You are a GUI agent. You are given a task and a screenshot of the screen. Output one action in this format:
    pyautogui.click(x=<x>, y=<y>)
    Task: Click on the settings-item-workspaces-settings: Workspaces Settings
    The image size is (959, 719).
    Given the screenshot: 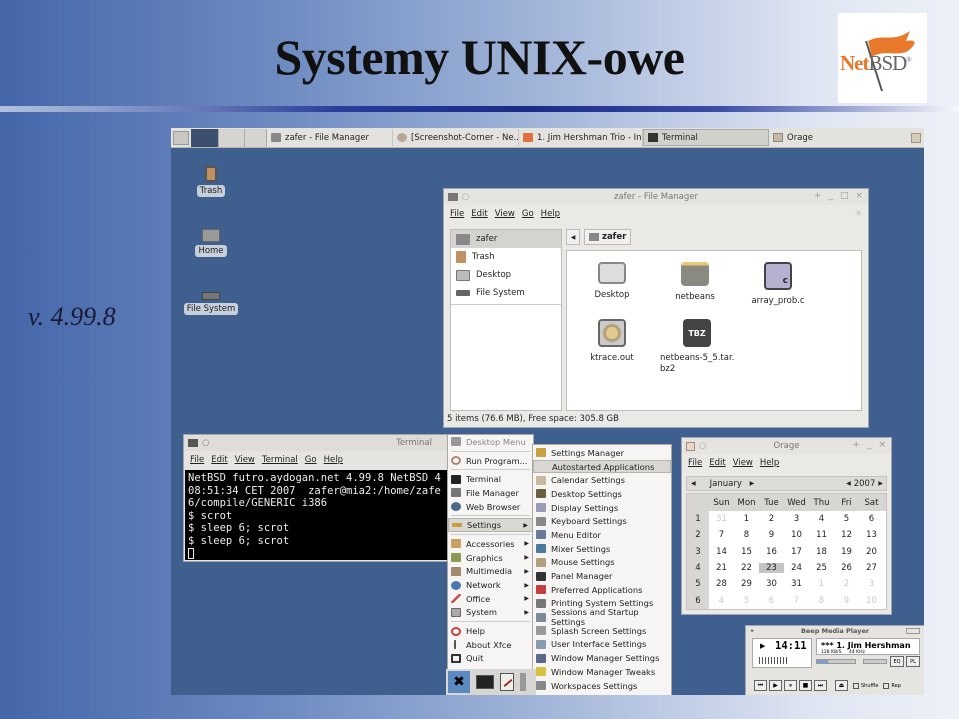 What is the action you would take?
    pyautogui.click(x=602, y=686)
    